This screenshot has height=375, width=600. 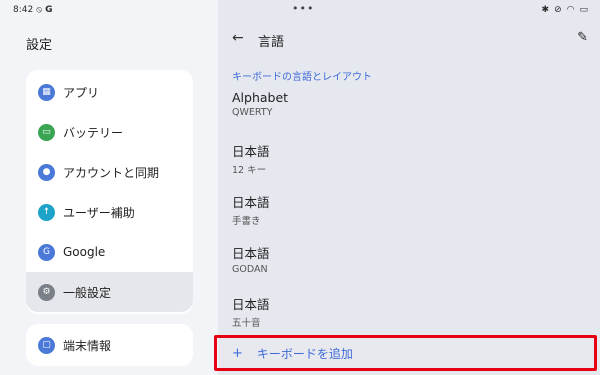 What do you see at coordinates (39, 10) in the screenshot?
I see `vpn-icon: ⦸` at bounding box center [39, 10].